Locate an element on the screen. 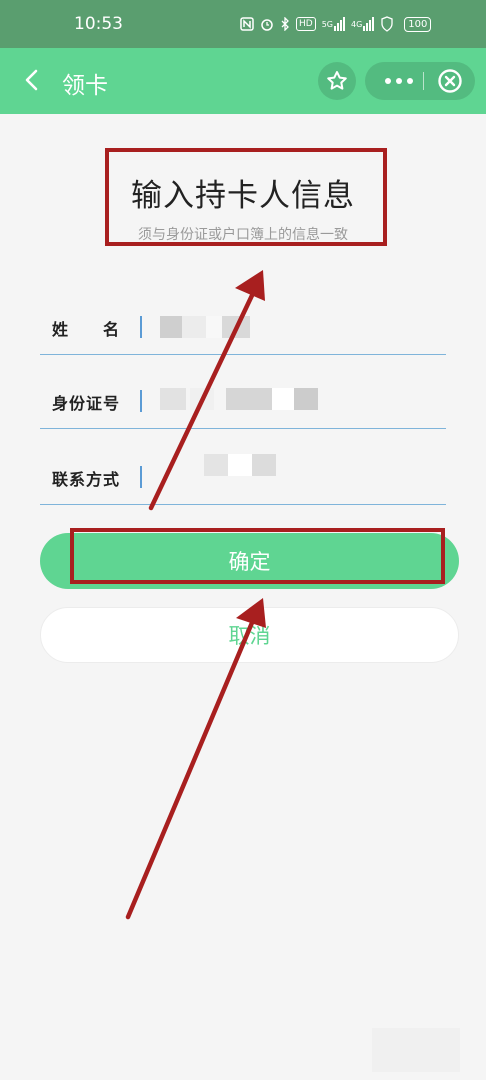 The width and height of the screenshot is (486, 1080). back-button is located at coordinates (32, 80).